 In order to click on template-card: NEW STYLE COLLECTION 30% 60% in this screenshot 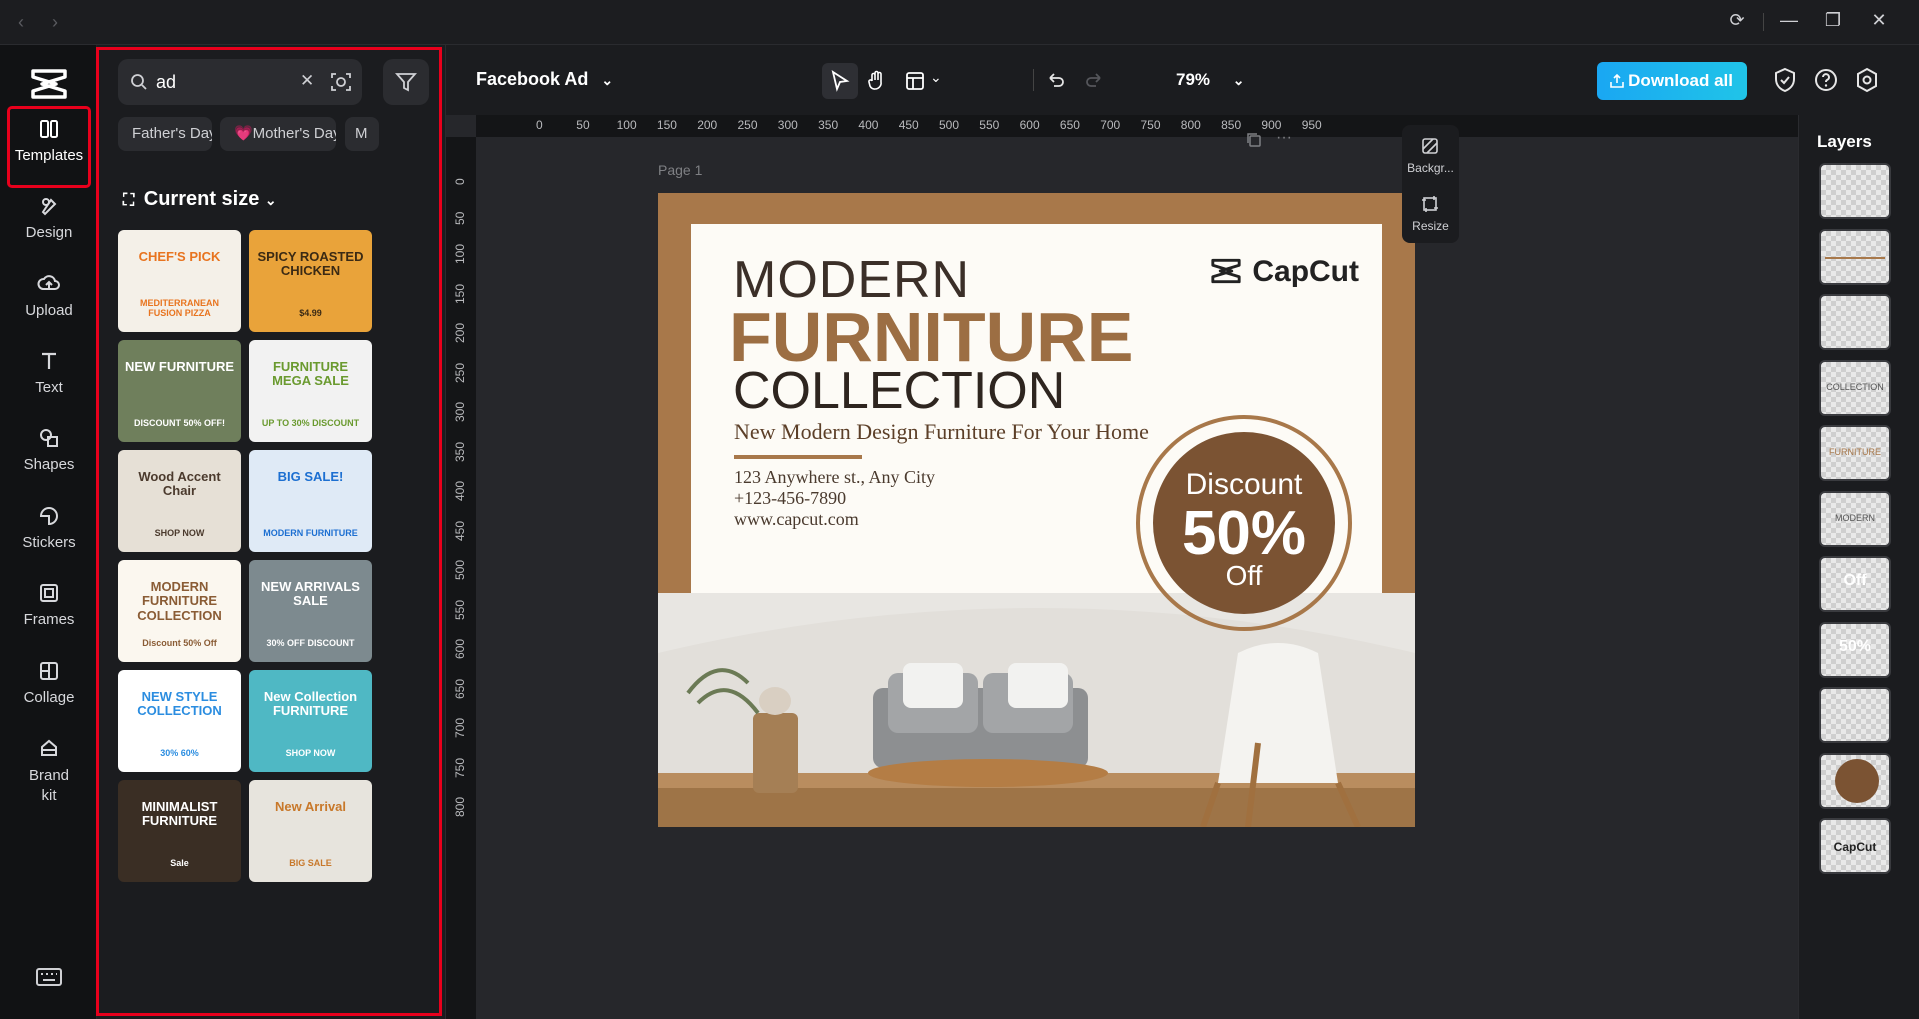, I will do `click(179, 721)`.